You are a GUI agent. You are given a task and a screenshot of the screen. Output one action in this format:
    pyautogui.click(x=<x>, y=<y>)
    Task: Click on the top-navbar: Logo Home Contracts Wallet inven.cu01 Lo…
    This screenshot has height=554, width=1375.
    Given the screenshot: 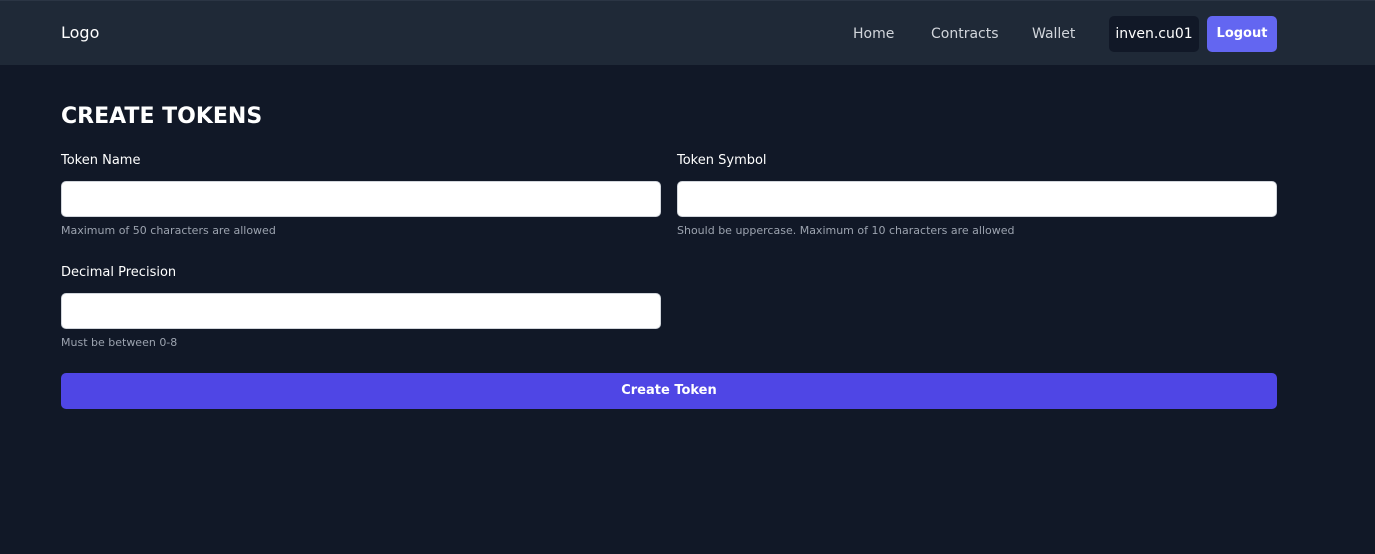 What is the action you would take?
    pyautogui.click(x=687, y=32)
    